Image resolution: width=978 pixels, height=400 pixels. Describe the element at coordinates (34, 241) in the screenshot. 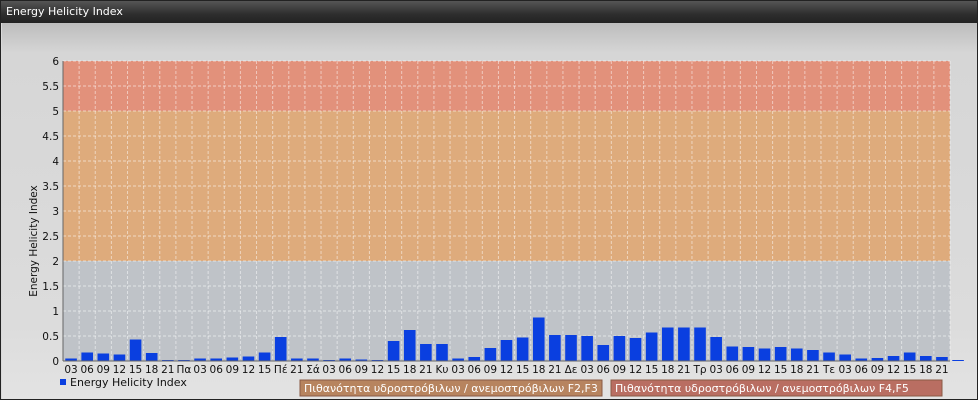

I see `y-axis-label: Energy Helicity Index` at that location.